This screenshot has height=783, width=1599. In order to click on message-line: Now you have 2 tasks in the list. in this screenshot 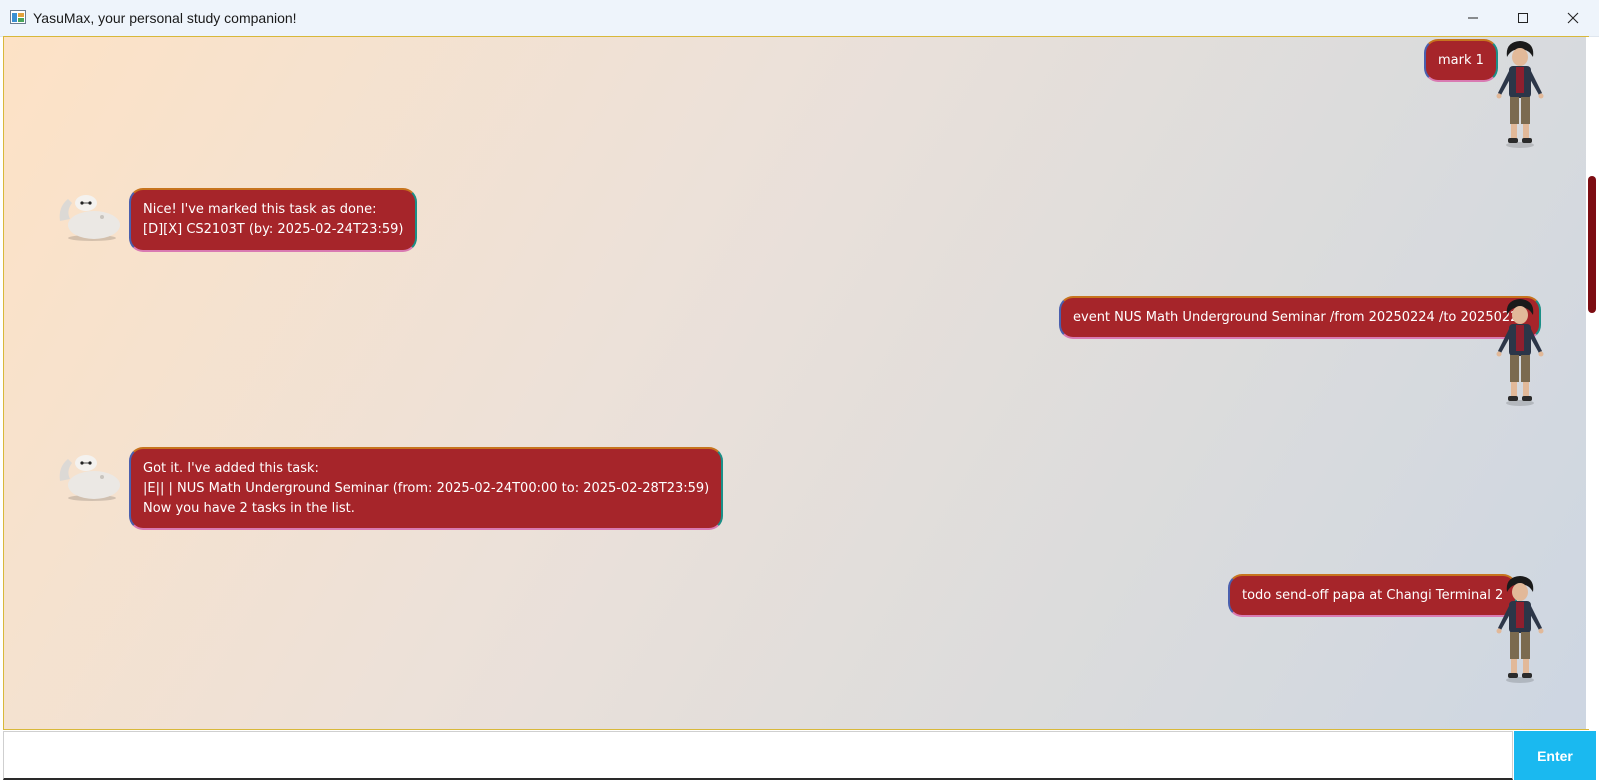, I will do `click(249, 508)`.